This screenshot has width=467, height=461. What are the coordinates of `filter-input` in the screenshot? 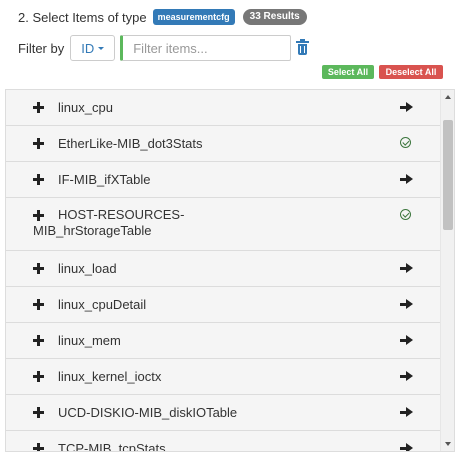 It's located at (206, 48).